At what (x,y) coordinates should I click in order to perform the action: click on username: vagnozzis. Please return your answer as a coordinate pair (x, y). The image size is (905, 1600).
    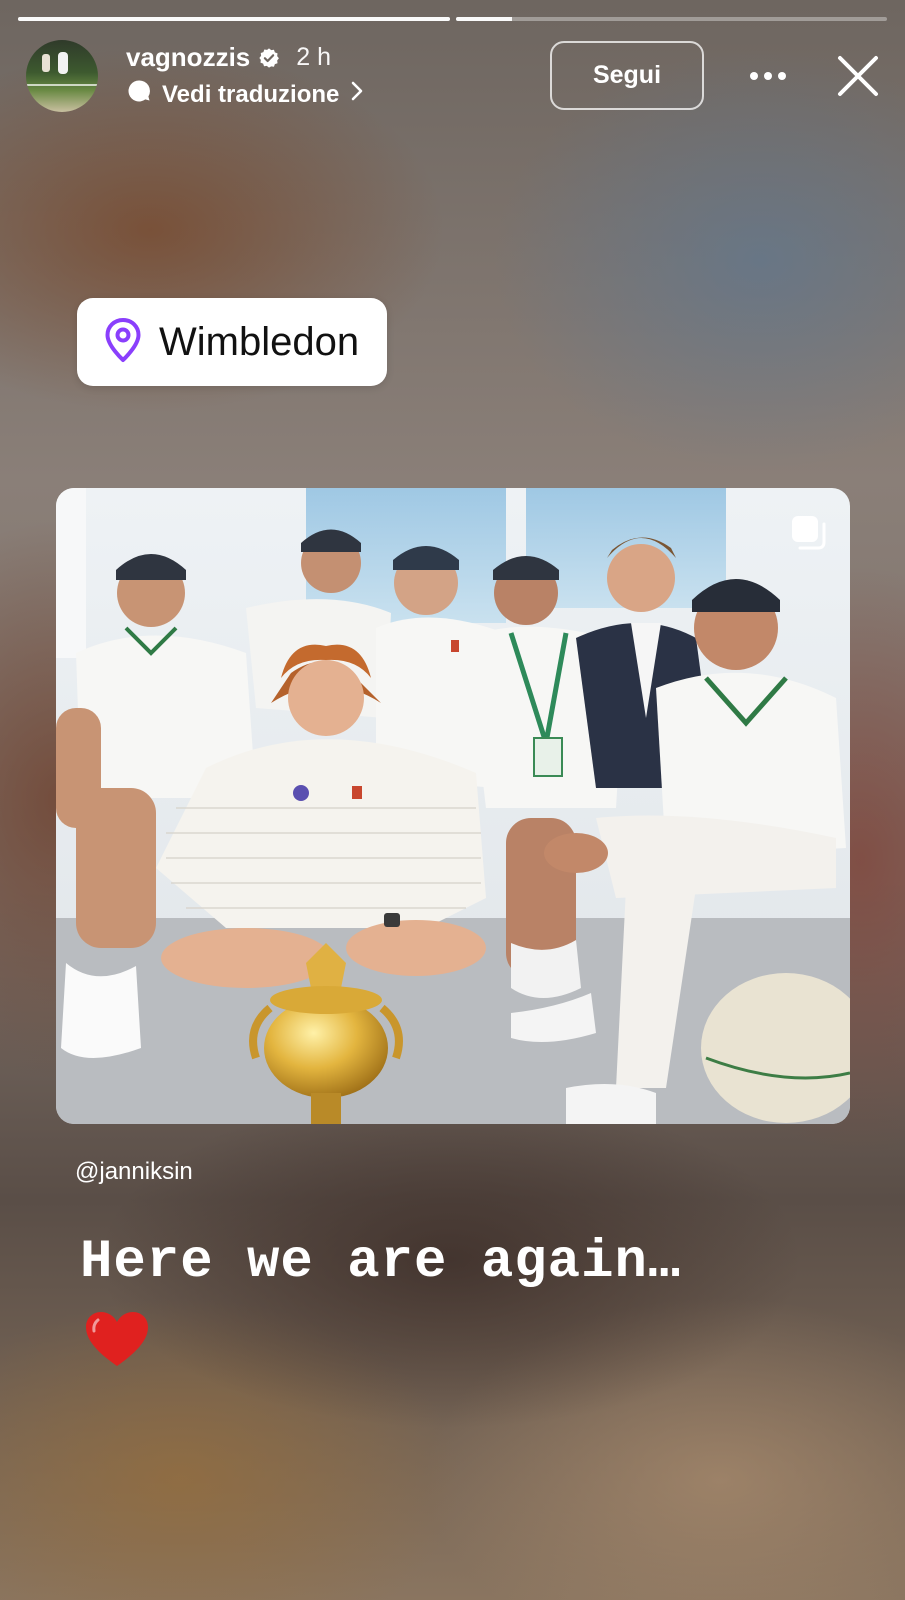
    Looking at the image, I should click on (188, 57).